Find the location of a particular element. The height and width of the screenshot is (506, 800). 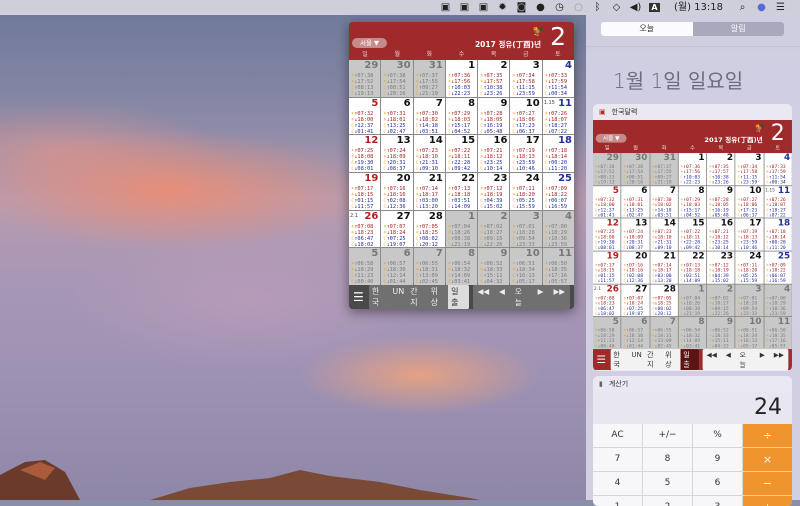

calc-key-2: 2 is located at coordinates (667, 501).